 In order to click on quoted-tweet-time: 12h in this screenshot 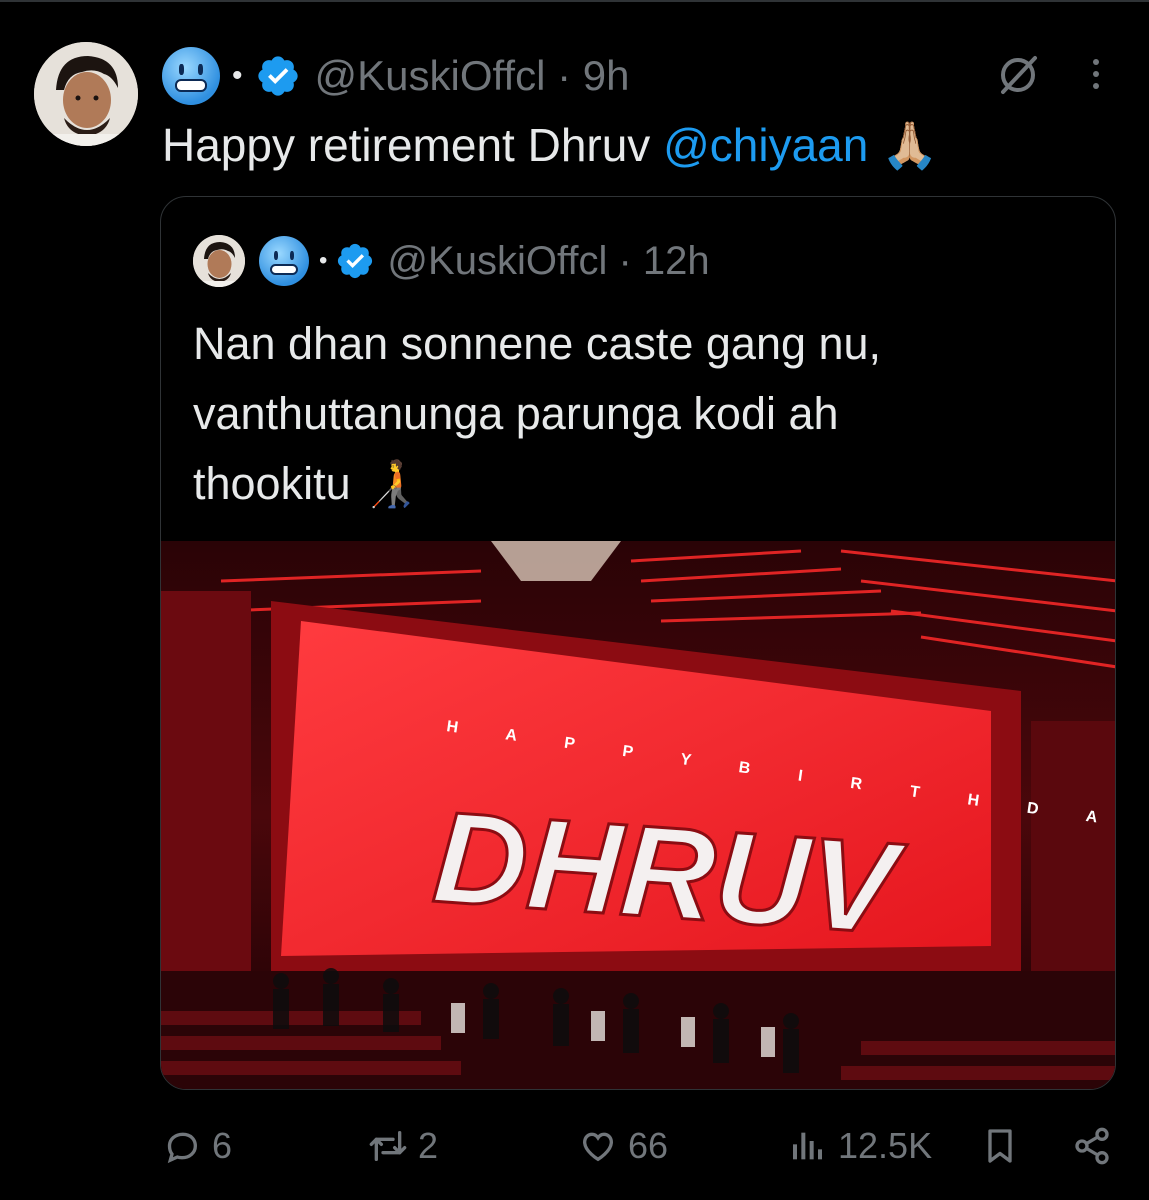, I will do `click(676, 260)`.